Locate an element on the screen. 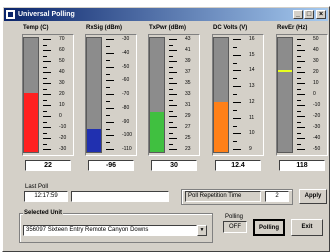 The image size is (332, 252). tick-label: -10 is located at coordinates (317, 105).